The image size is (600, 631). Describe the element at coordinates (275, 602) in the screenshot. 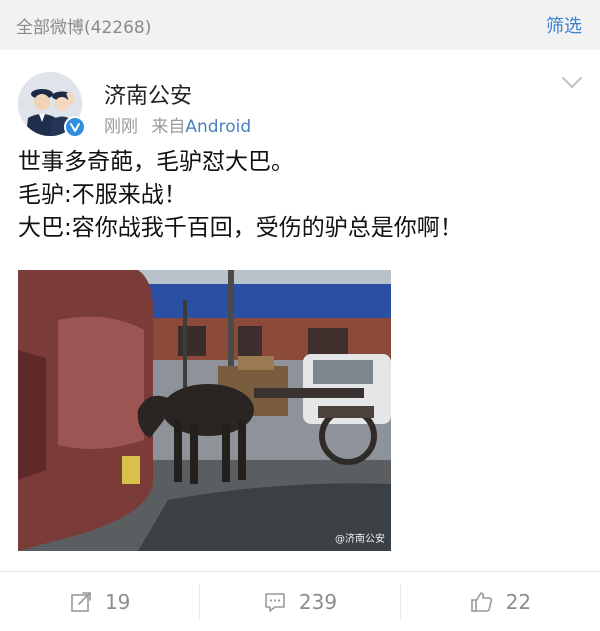

I see `comment-icon` at that location.